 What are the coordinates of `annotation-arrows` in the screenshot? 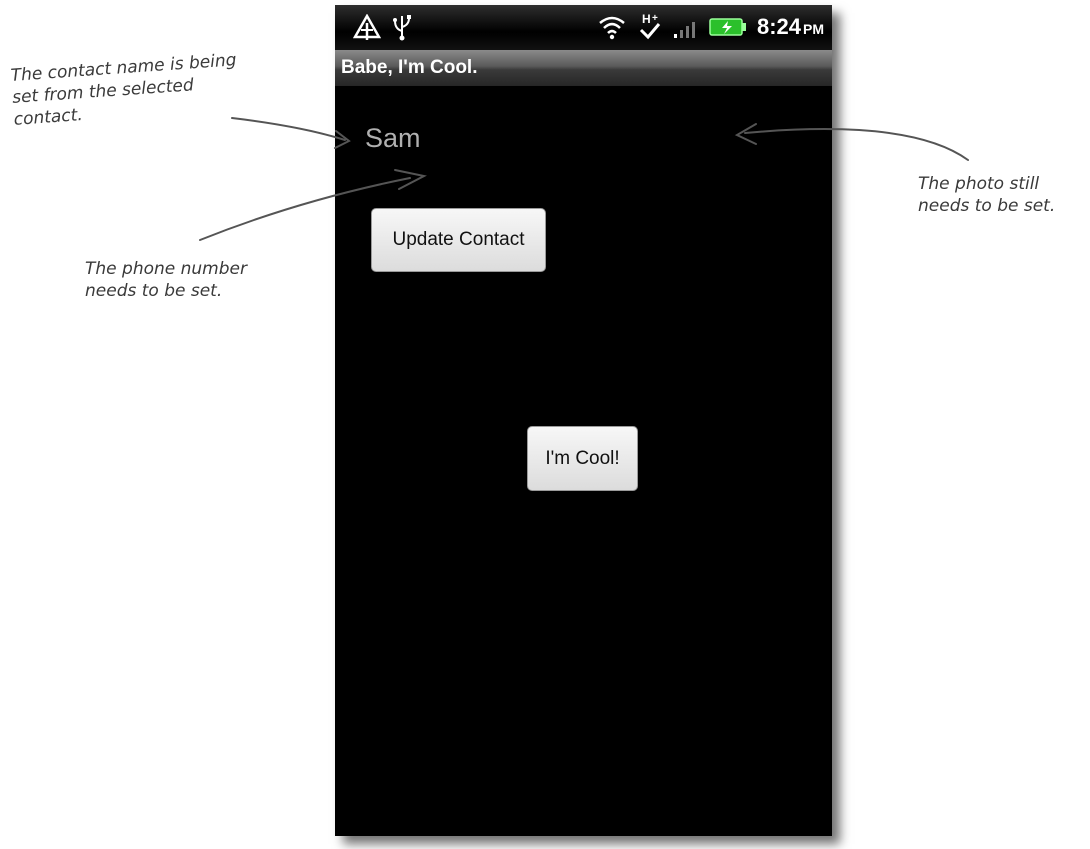 It's located at (584, 179).